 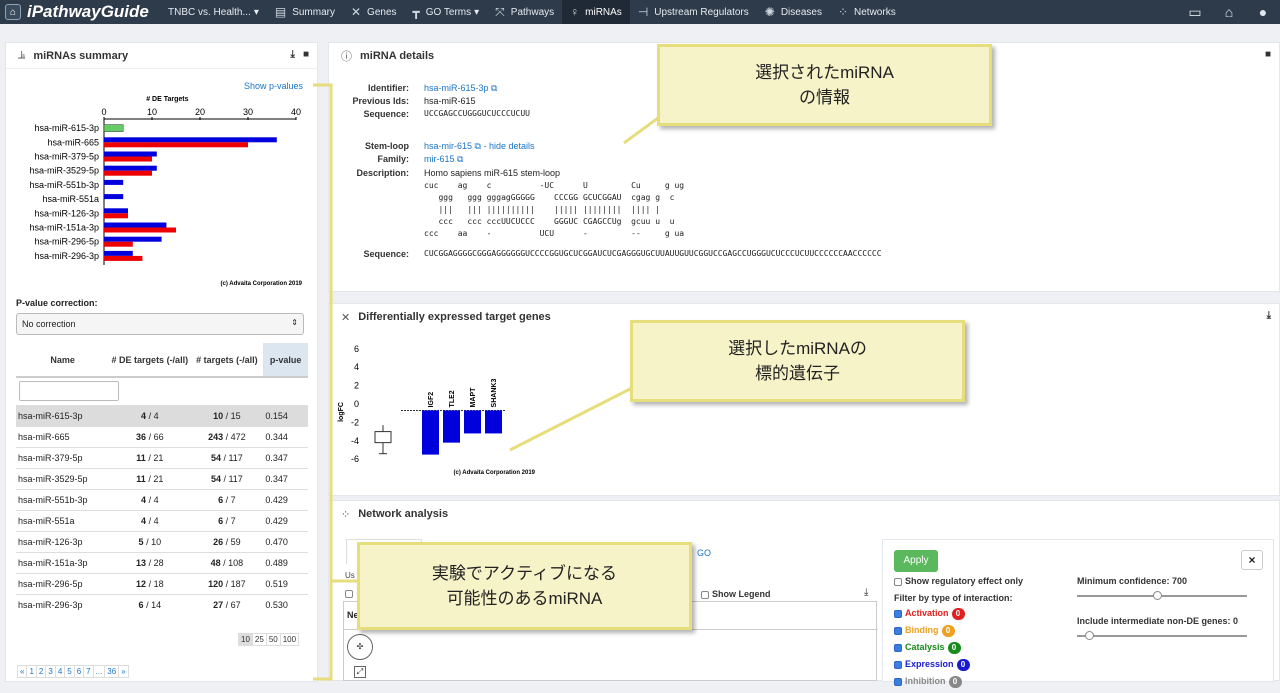 What do you see at coordinates (285, 499) in the screenshot?
I see `pvalue-cell: 0.429` at bounding box center [285, 499].